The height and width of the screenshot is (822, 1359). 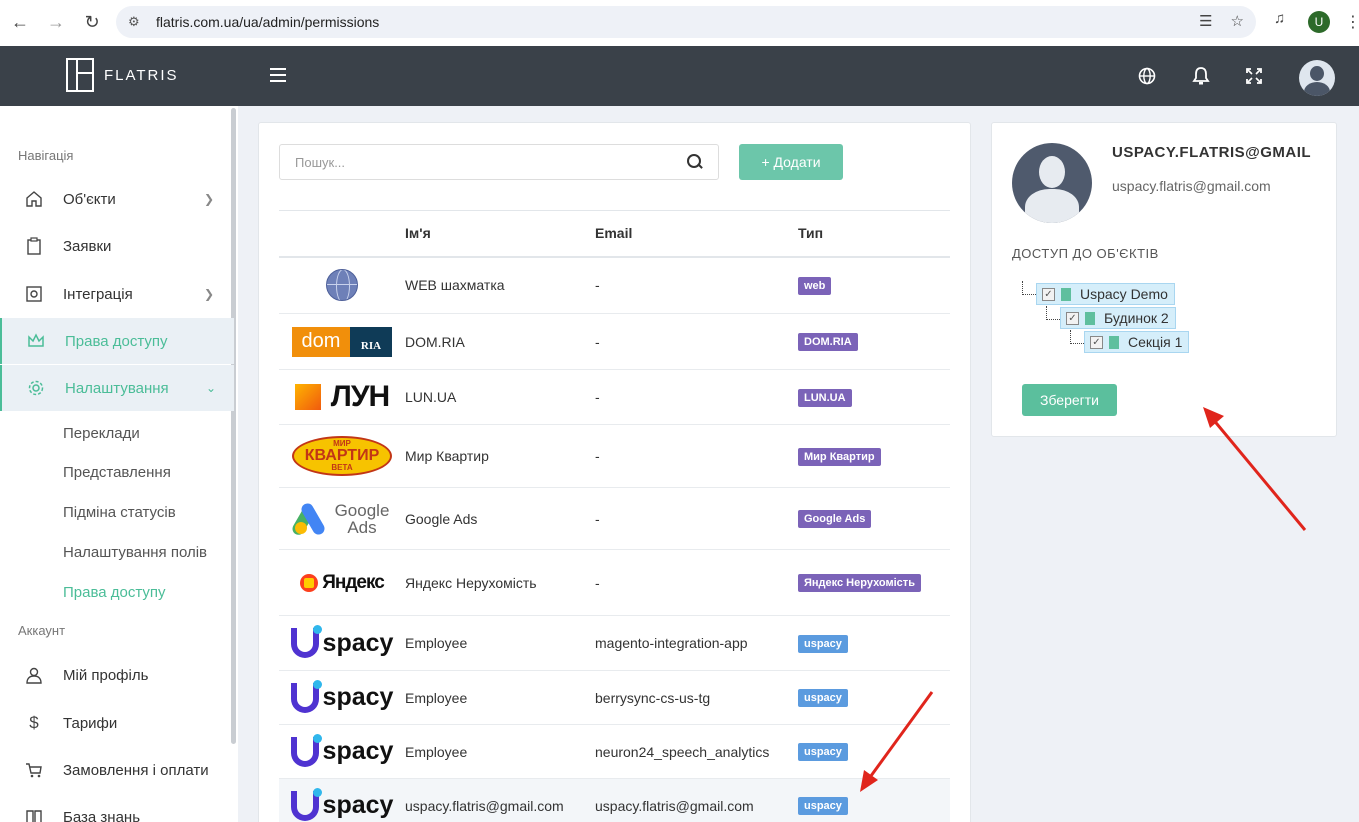 I want to click on table-row: ЛУН LUN.UA - LUN.UA, so click(x=614, y=397).